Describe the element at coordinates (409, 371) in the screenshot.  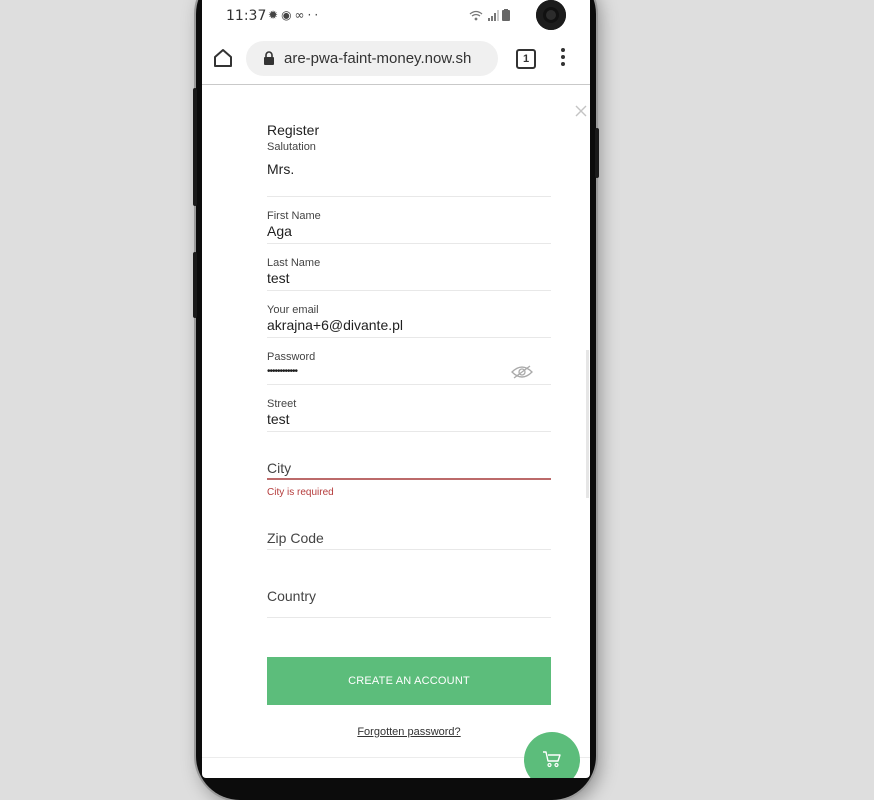
I see `password-value: ••••••••••••` at that location.